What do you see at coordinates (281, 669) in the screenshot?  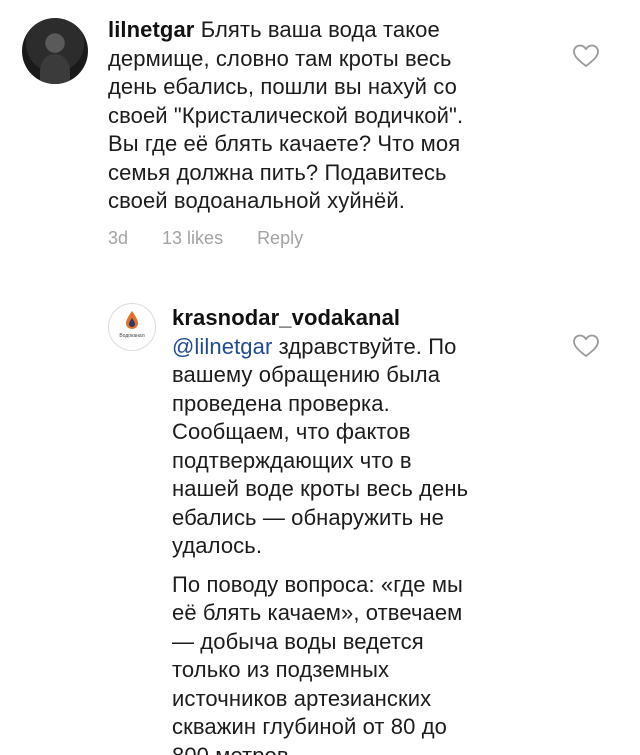 I see `reply-line: только из подземных` at bounding box center [281, 669].